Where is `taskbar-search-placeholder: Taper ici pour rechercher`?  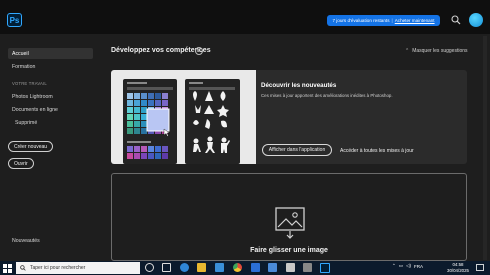
taskbar-search-placeholder: Taper ici pour rechercher is located at coordinates (58, 268).